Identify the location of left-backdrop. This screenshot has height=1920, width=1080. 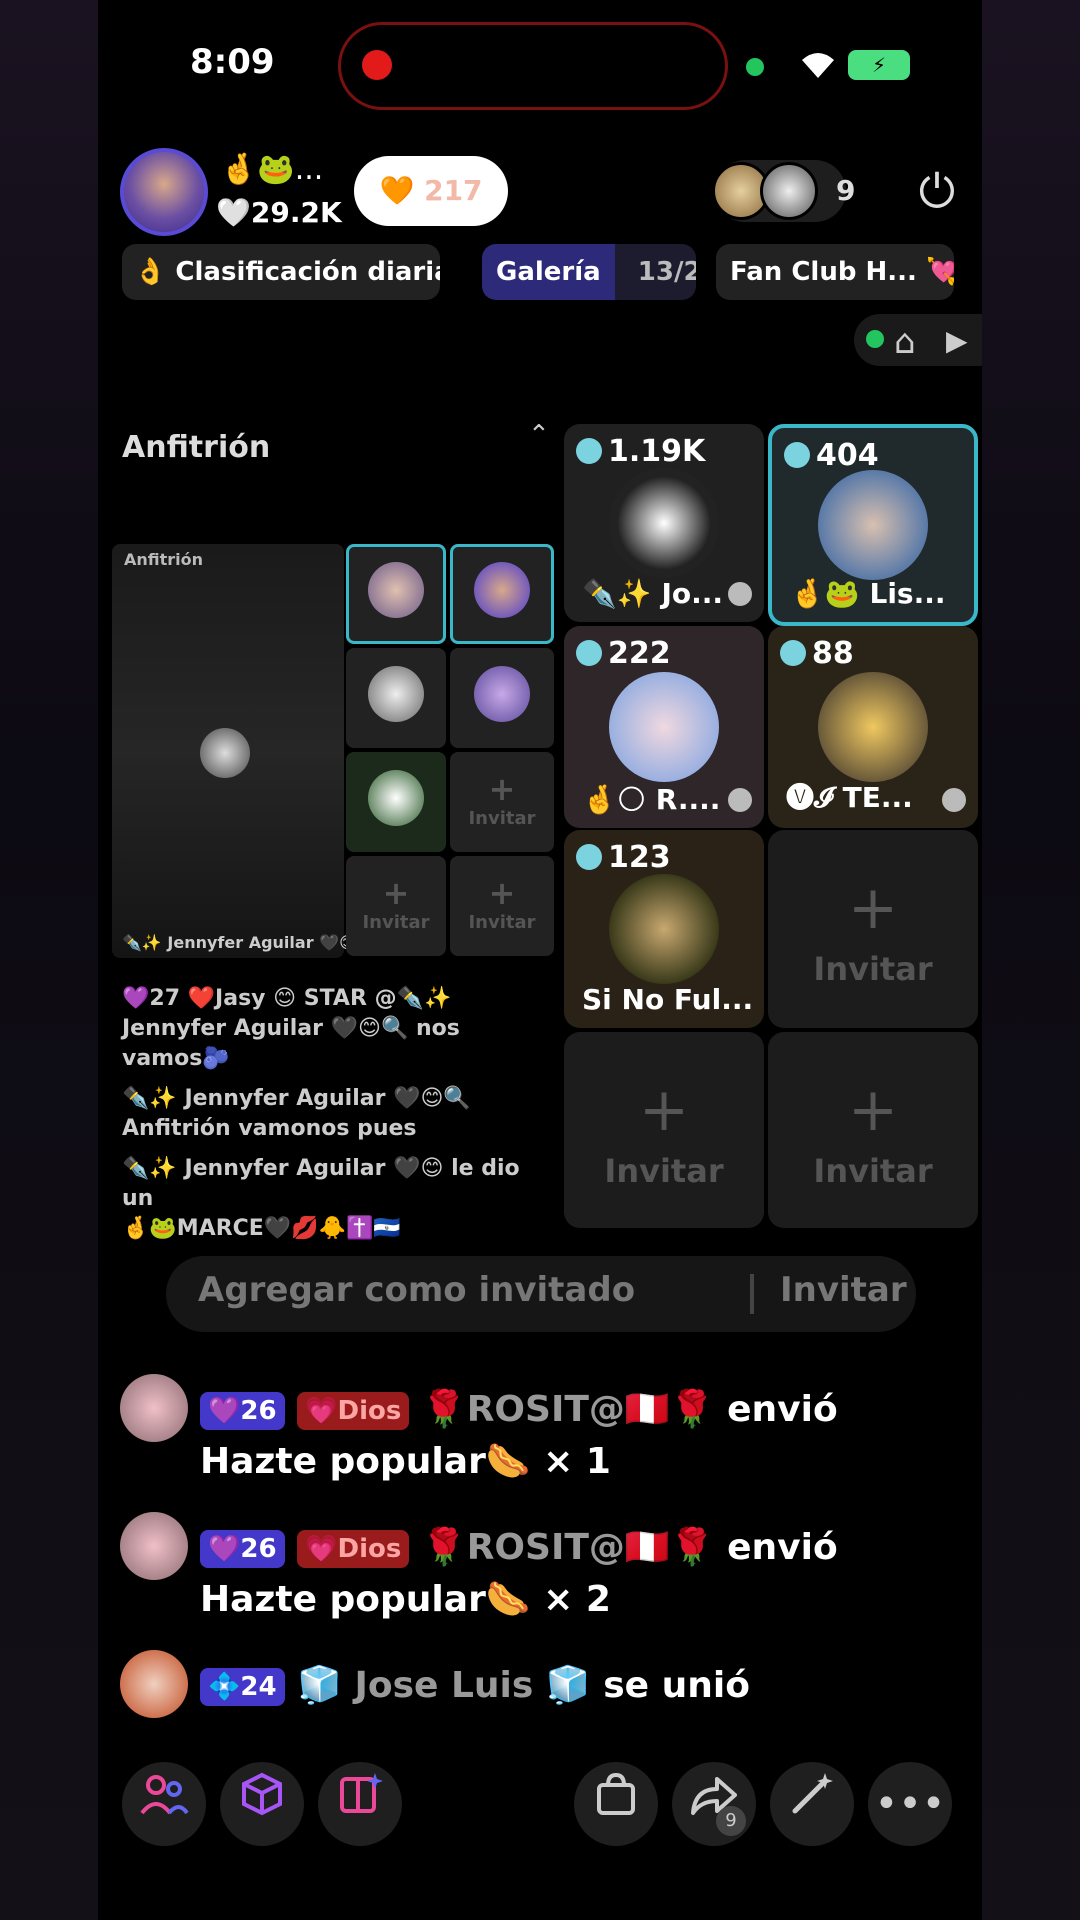
(49, 960).